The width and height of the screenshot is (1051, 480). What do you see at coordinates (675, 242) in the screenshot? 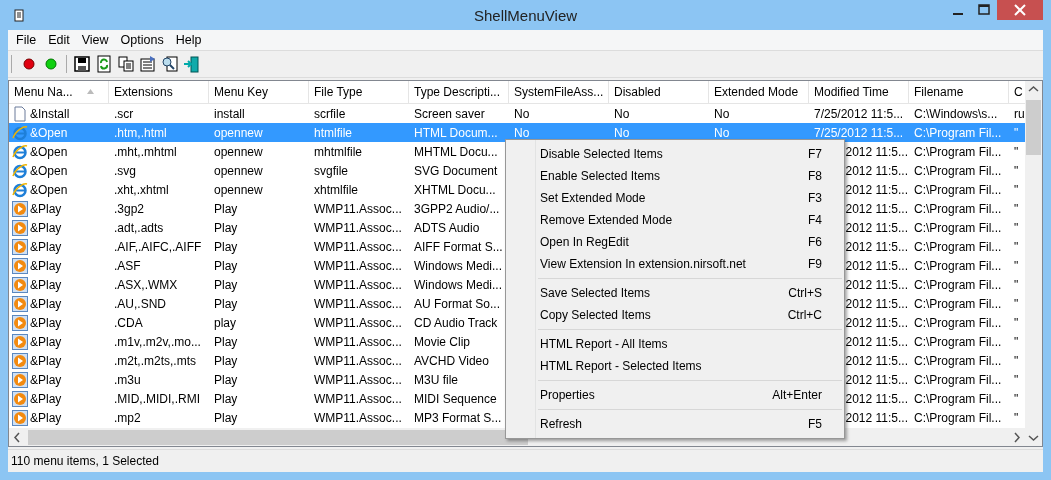
I see `context-menu-item: Open In RegEdit F6` at bounding box center [675, 242].